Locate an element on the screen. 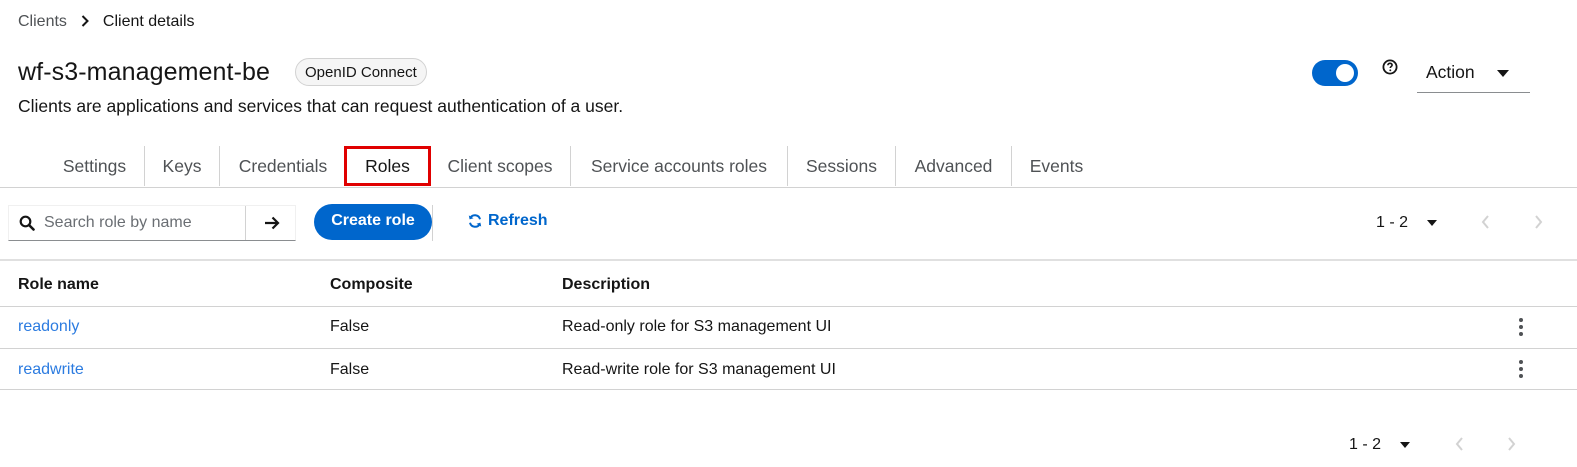  pagination-toggle: 1 - 2 is located at coordinates (1392, 223).